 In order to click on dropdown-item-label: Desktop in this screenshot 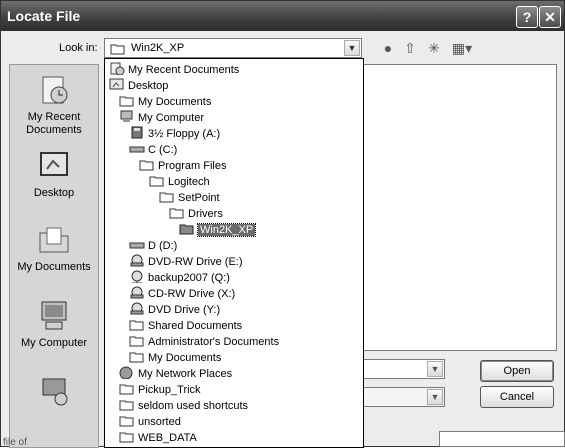, I will do `click(148, 86)`.